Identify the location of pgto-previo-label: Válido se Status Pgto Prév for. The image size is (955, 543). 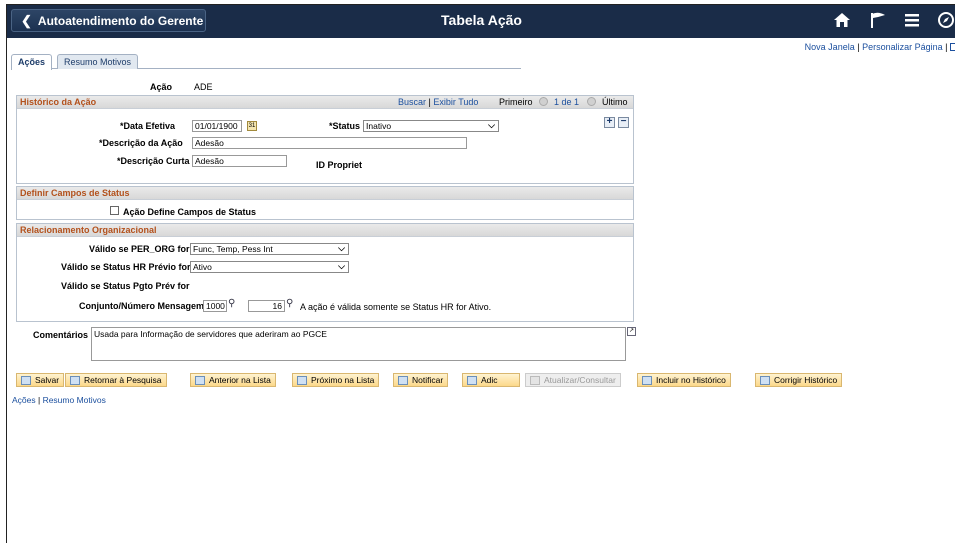
(125, 286).